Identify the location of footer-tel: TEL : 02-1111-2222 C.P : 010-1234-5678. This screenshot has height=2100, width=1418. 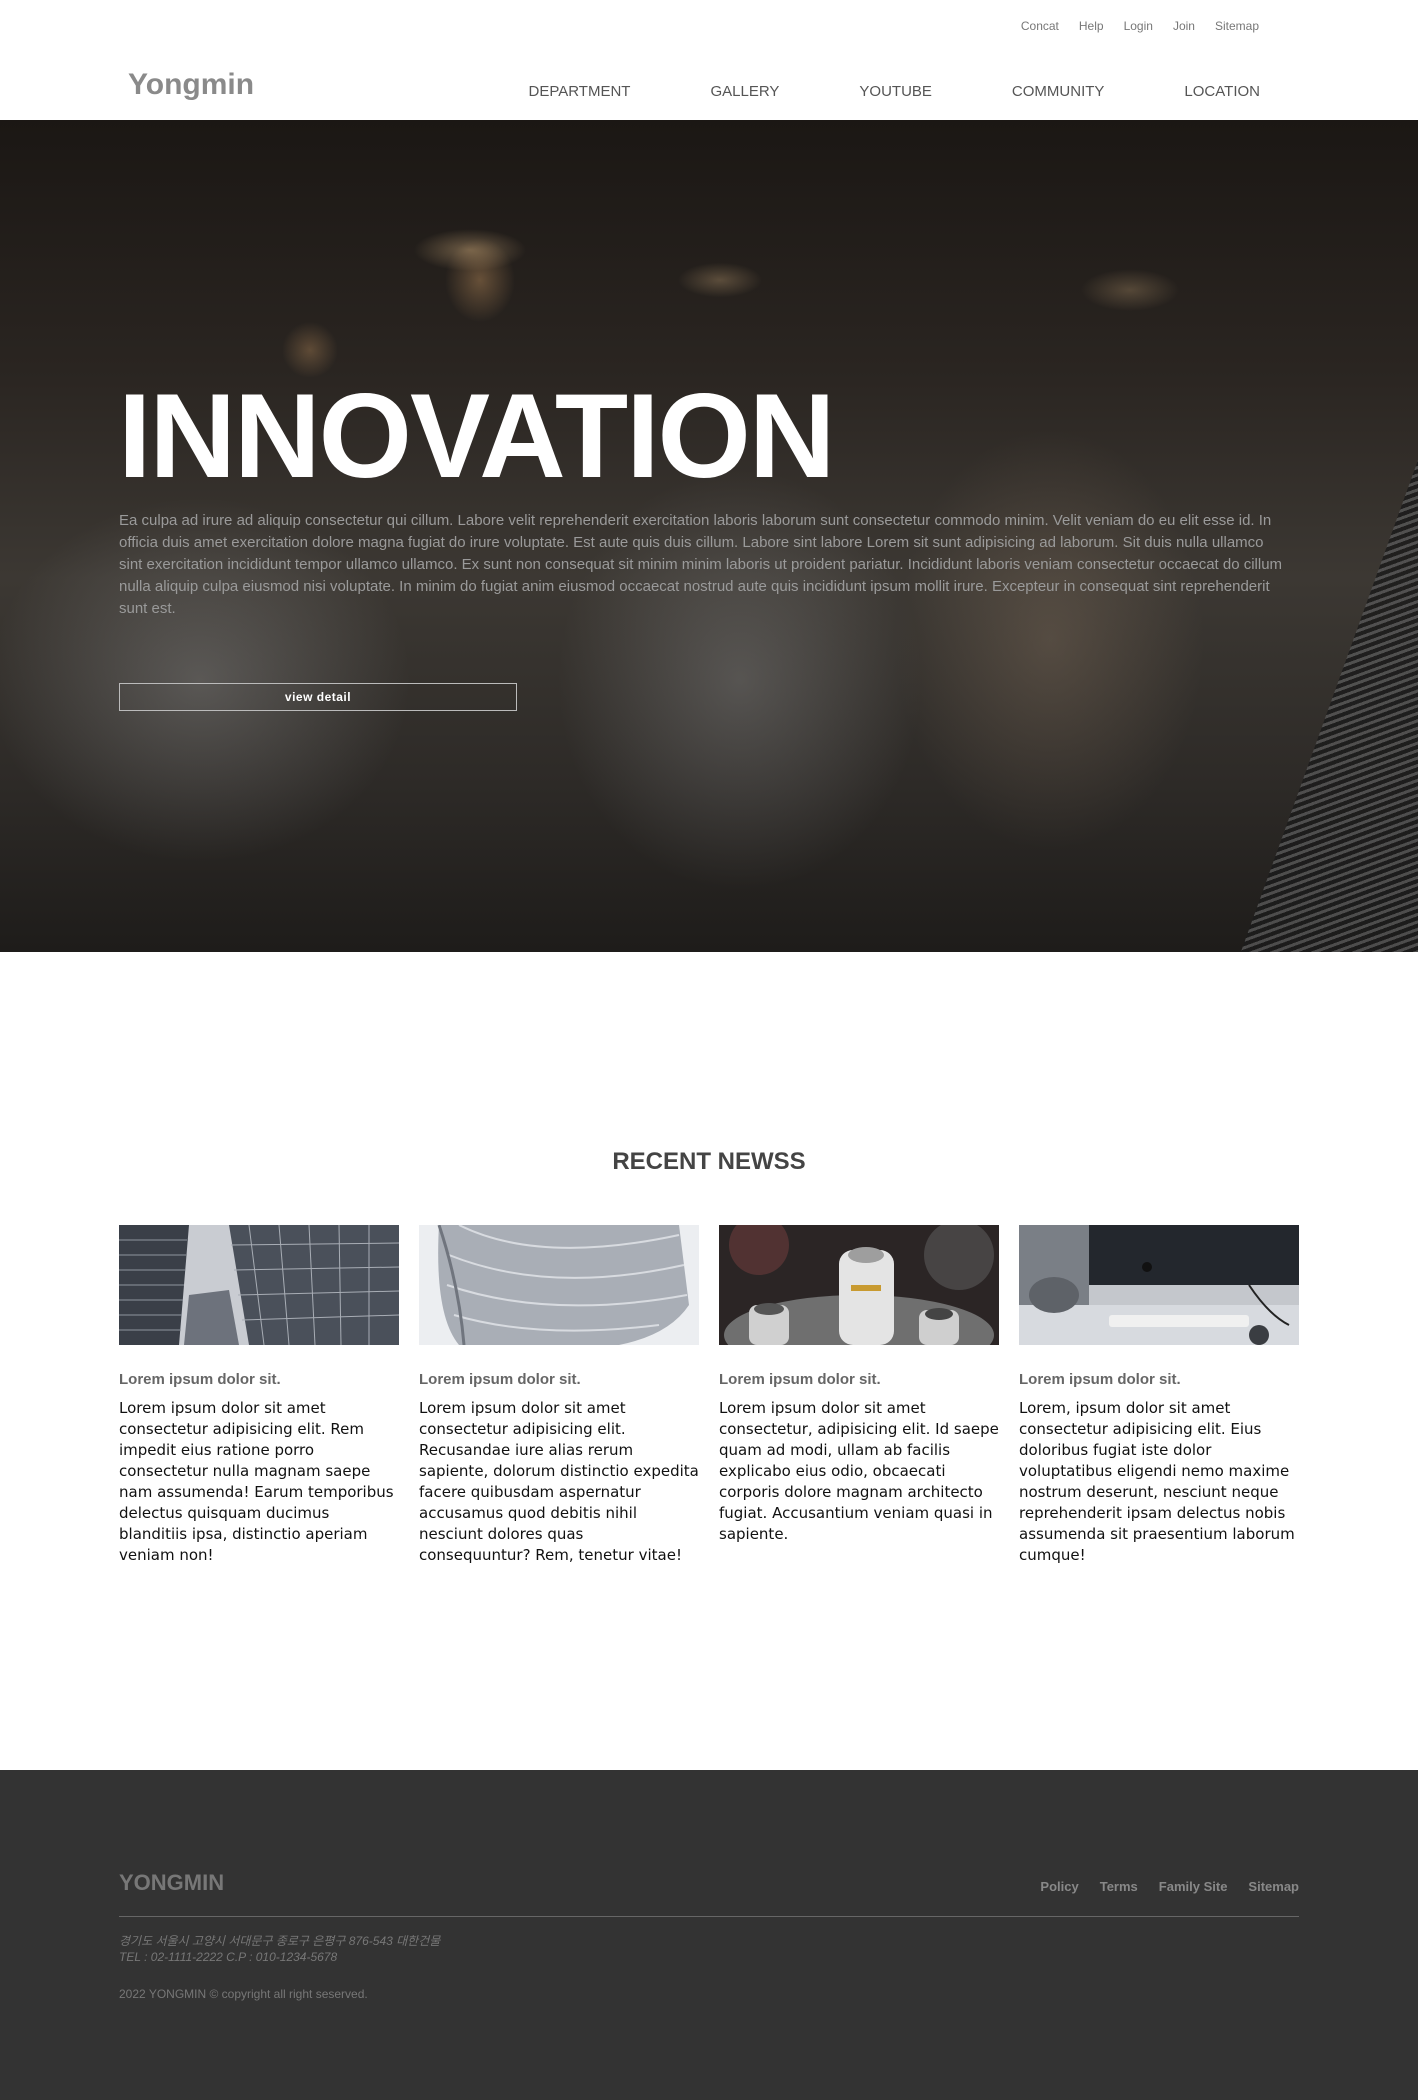
(228, 1957).